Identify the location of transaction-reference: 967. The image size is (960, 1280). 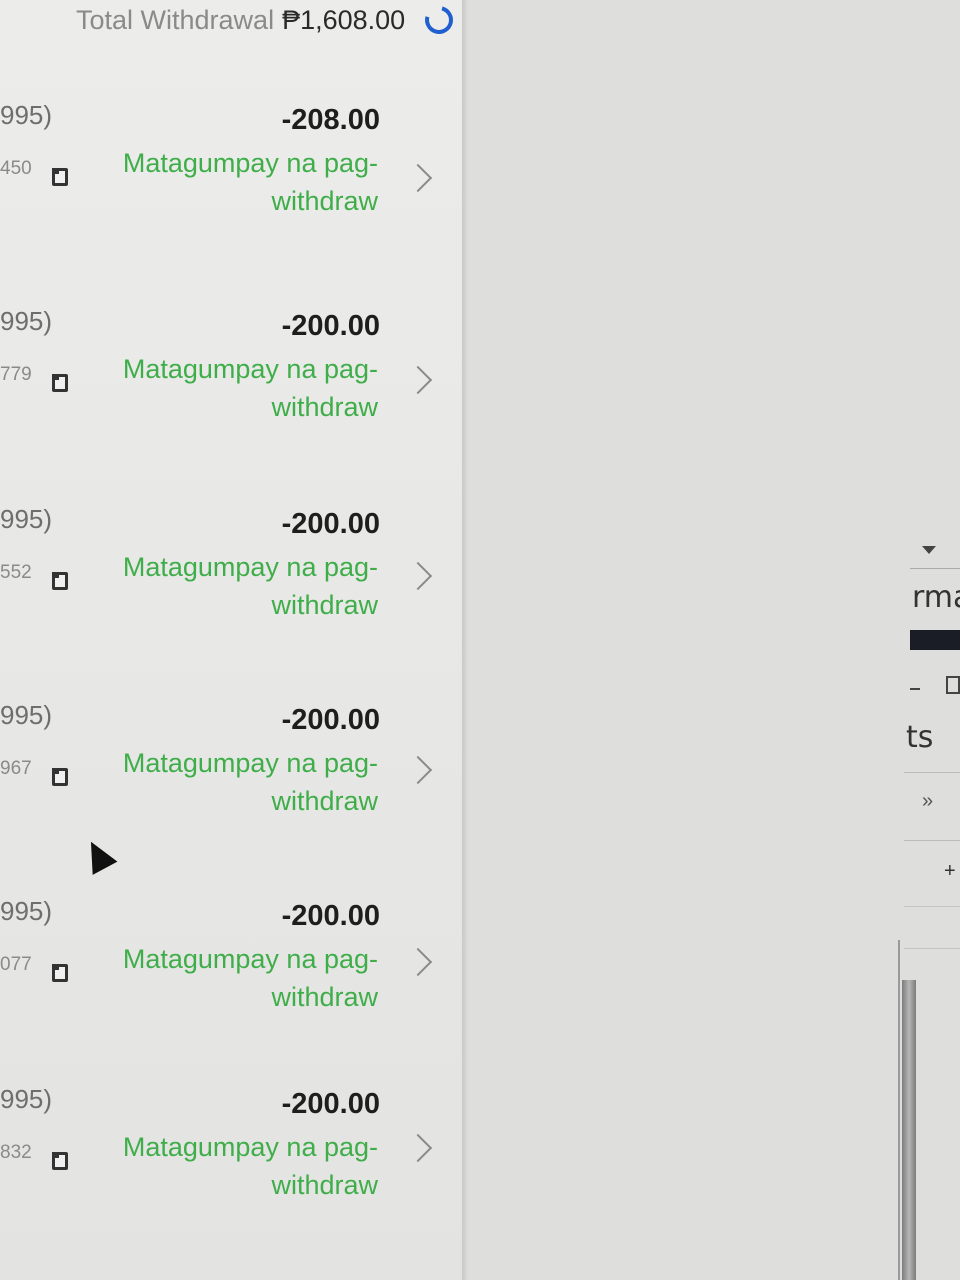
(16, 768).